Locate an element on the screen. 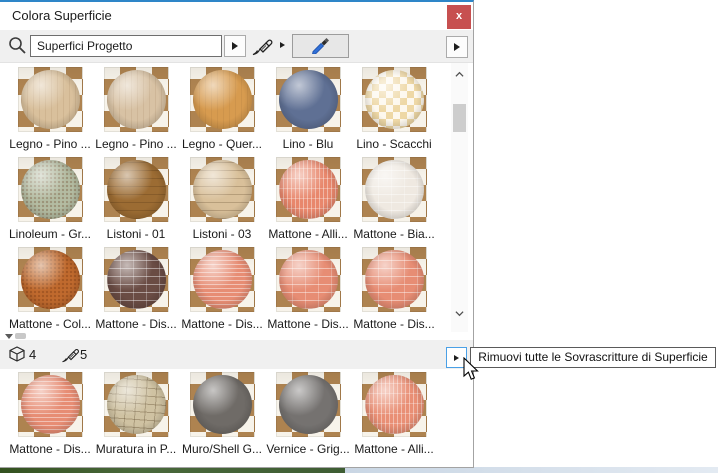 Image resolution: width=718 pixels, height=473 pixels. scroll-up-button is located at coordinates (459, 74).